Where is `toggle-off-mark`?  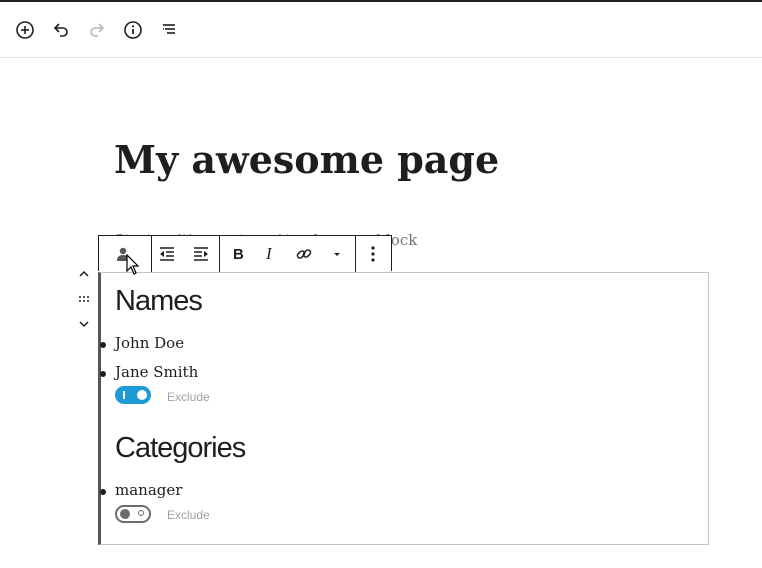
toggle-off-mark is located at coordinates (141, 513).